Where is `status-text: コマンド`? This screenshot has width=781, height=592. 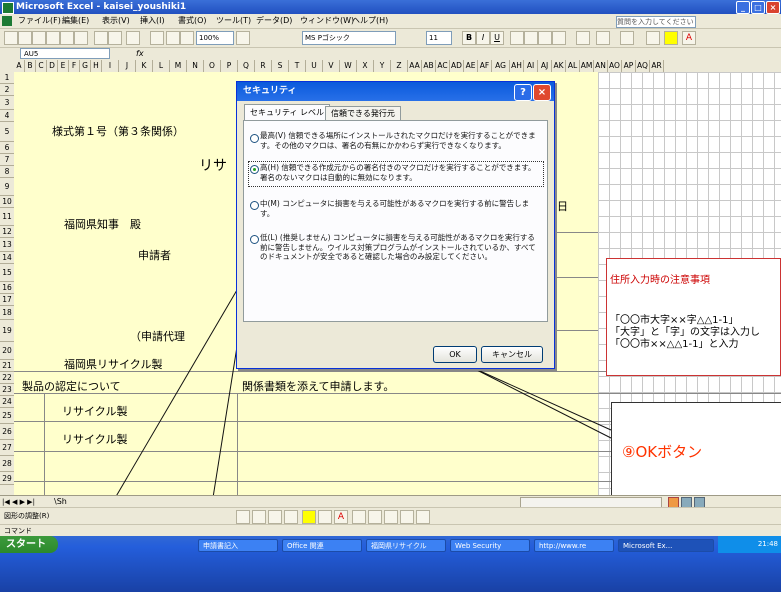 status-text: コマンド is located at coordinates (18, 531).